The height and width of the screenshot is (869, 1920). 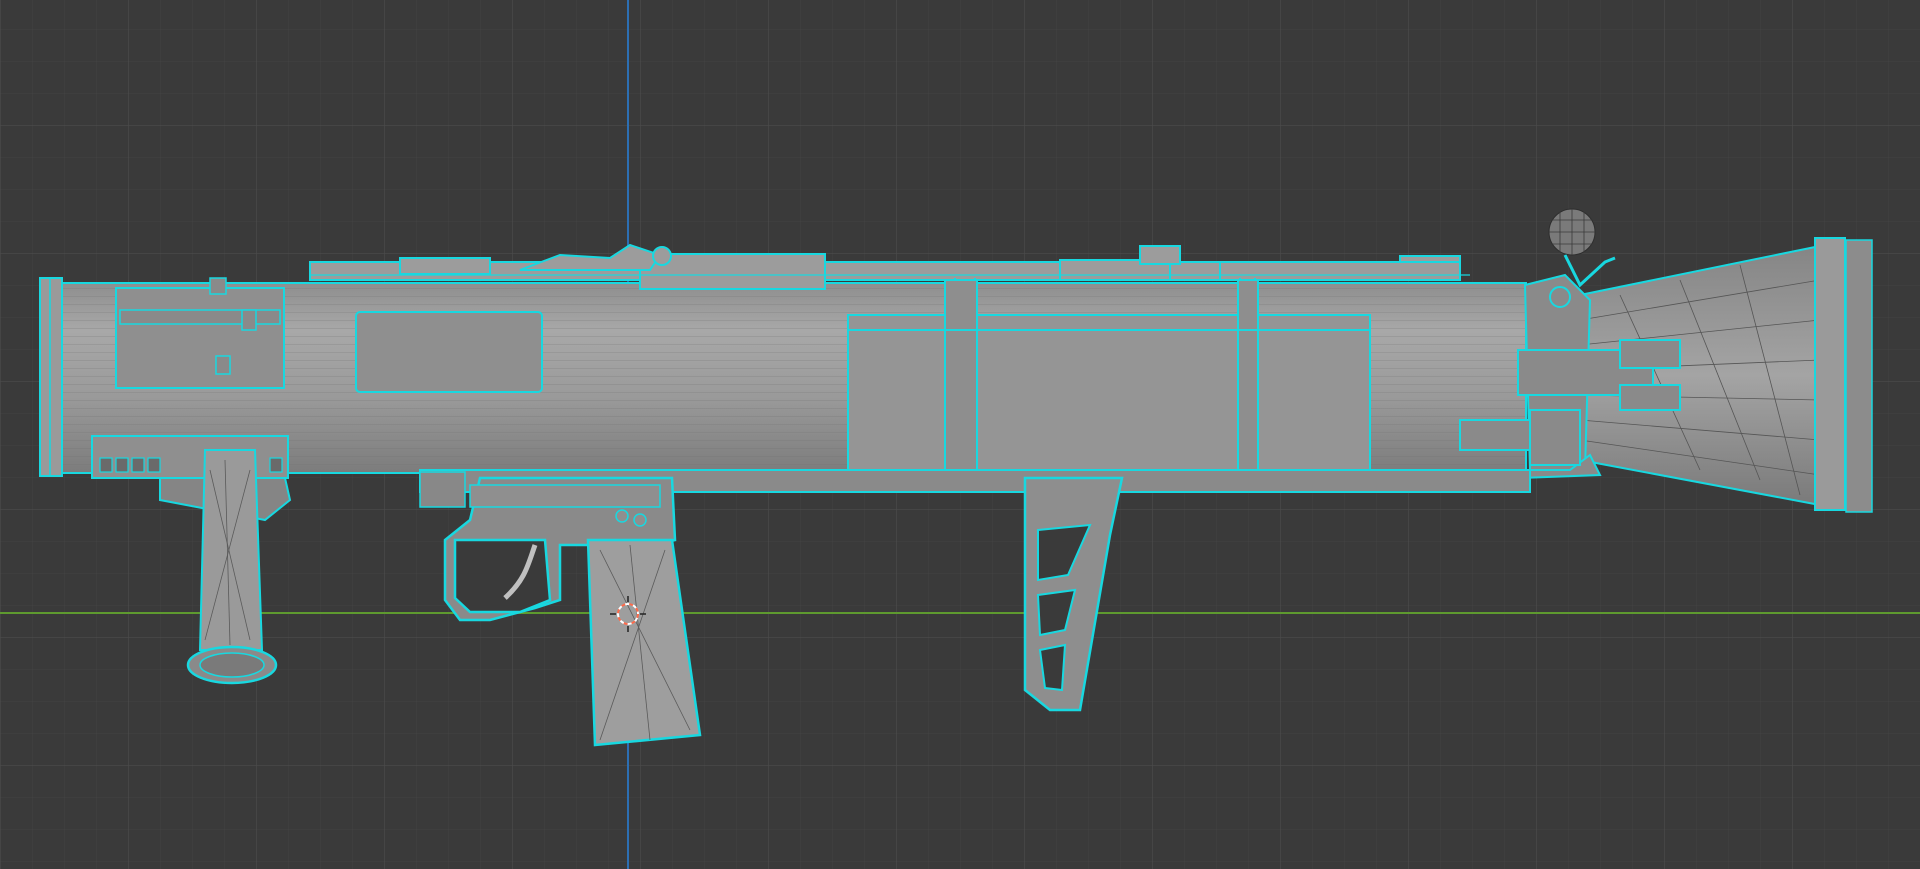 I want to click on side-panel-rear, so click(x=200, y=338).